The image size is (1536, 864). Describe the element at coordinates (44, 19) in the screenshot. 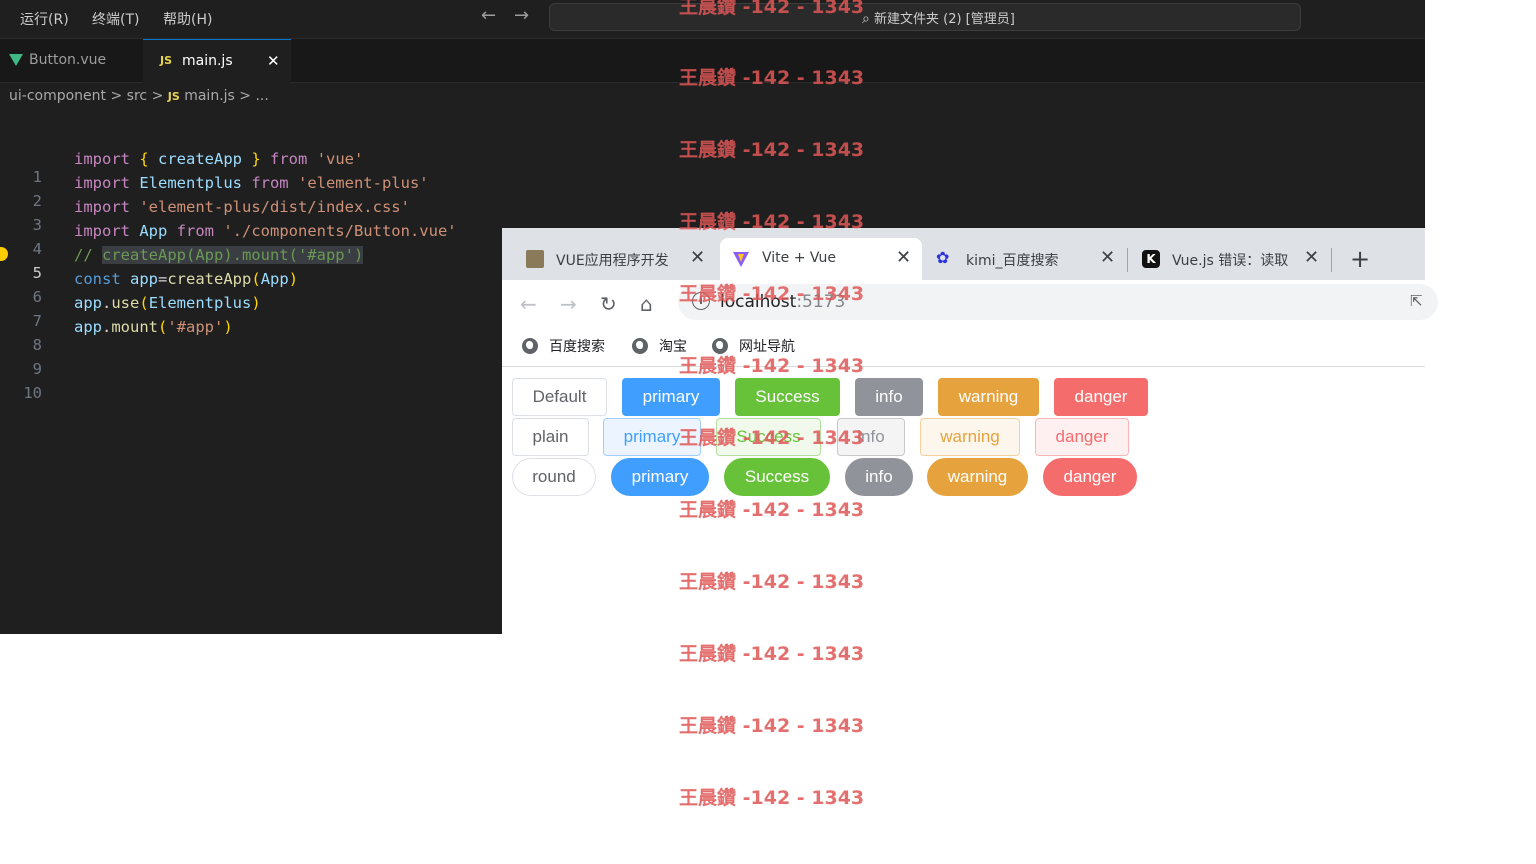

I see `menu-run: 运行(R)` at that location.